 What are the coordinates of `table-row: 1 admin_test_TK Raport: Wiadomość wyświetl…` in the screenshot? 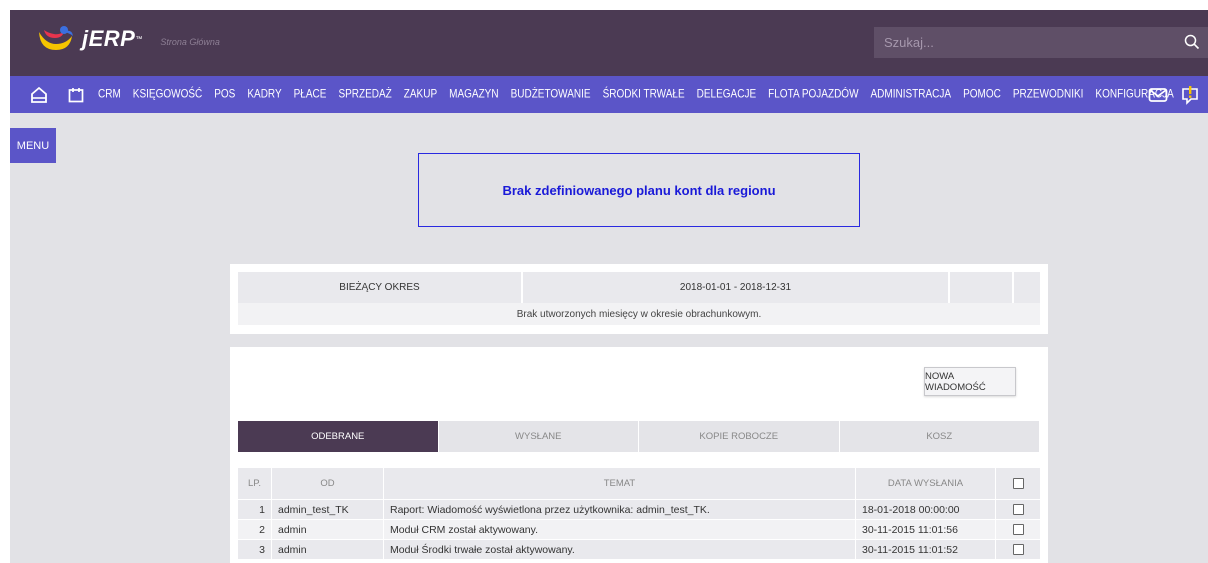 It's located at (639, 510).